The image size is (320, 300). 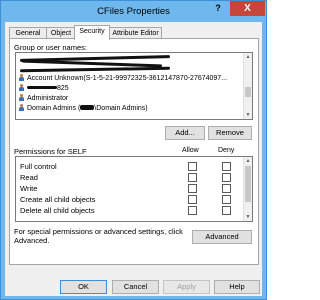 I want to click on allow-column-header: Allow, so click(x=190, y=150).